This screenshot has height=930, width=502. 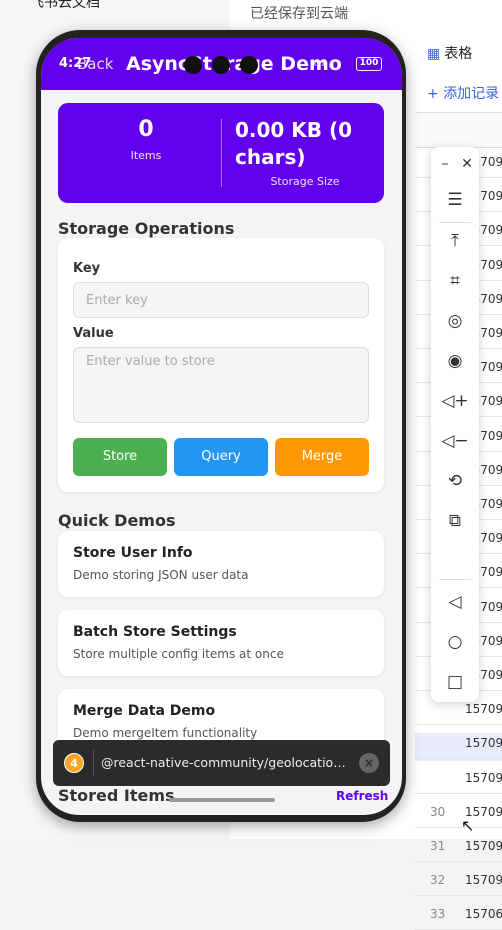 What do you see at coordinates (455, 401) in the screenshot?
I see `volume-up-icon: ◁+` at bounding box center [455, 401].